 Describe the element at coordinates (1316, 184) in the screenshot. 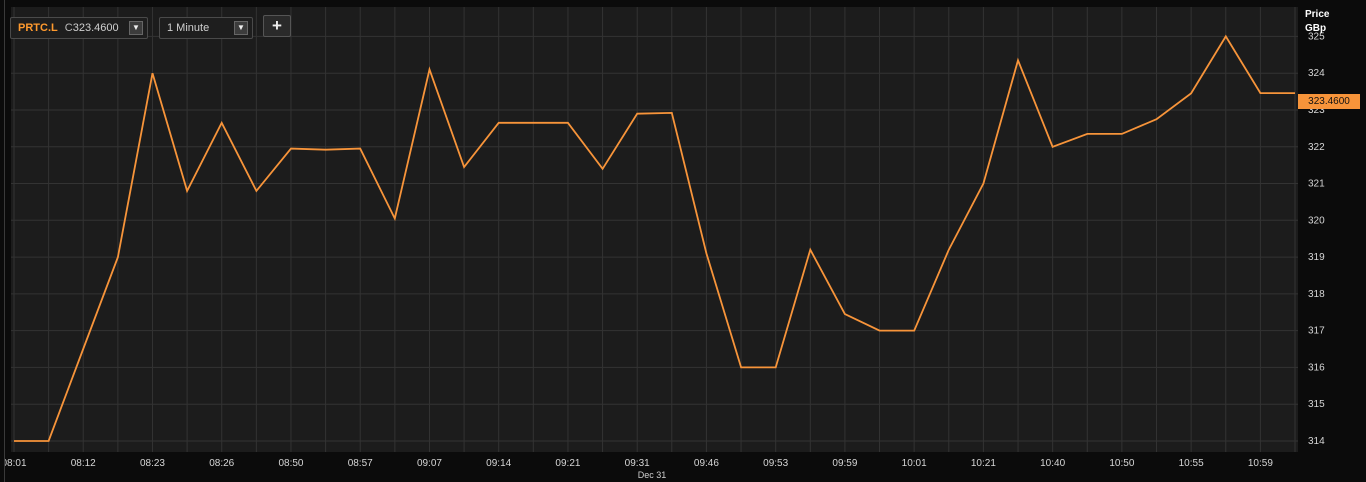

I see `y-tick-label: 321` at that location.